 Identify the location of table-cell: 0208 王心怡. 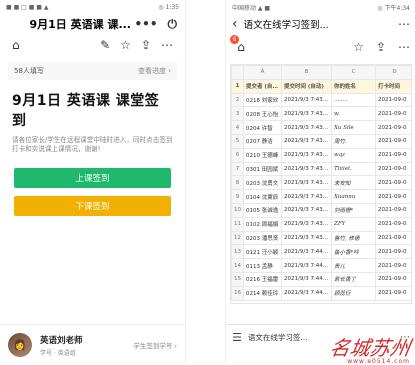
(262, 114).